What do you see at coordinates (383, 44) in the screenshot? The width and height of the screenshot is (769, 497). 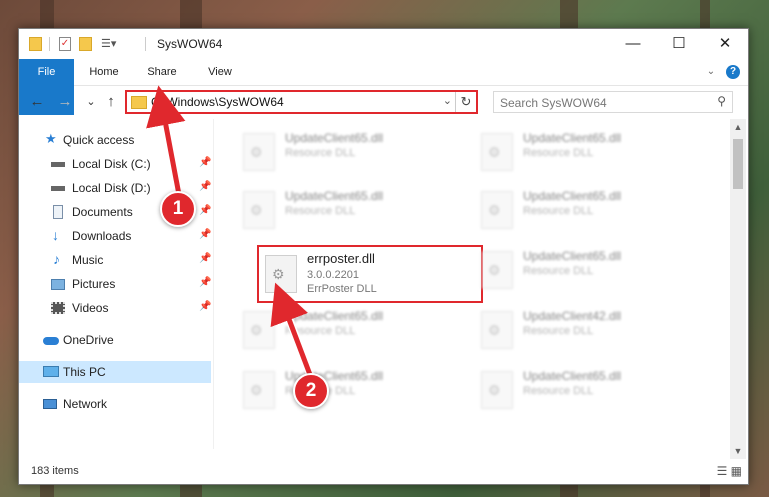 I see `title-bar: ✓ ☰▾ SysWOW64 — ☐ ✕` at bounding box center [383, 44].